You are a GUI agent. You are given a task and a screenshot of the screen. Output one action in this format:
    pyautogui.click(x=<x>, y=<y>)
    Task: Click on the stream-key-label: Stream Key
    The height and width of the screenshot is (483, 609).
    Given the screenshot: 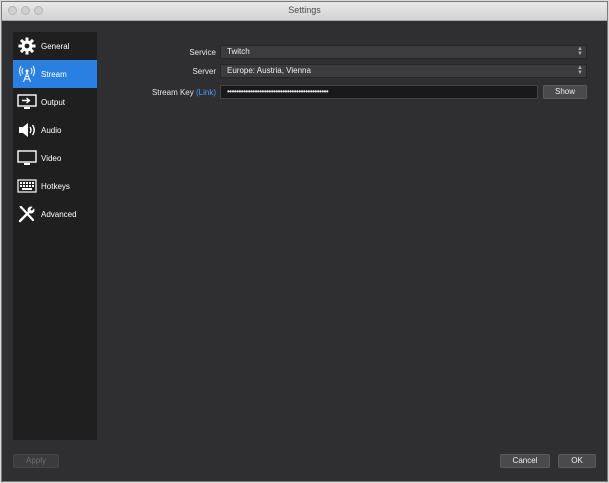 What is the action you would take?
    pyautogui.click(x=172, y=92)
    